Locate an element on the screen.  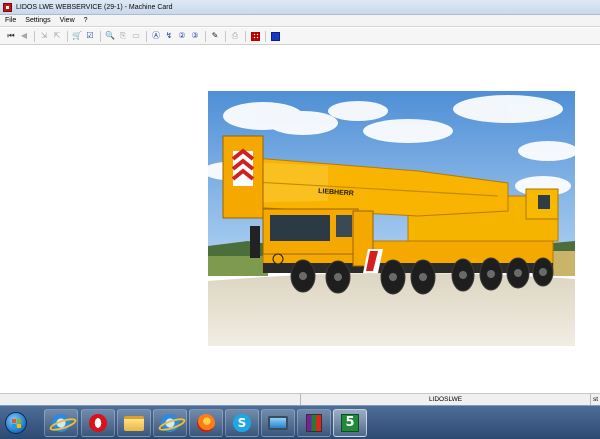
edit-icon: ✎ is located at coordinates (215, 36).